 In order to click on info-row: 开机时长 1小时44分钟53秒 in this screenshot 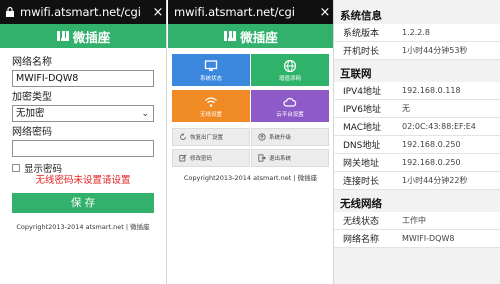, I will do `click(417, 51)`.